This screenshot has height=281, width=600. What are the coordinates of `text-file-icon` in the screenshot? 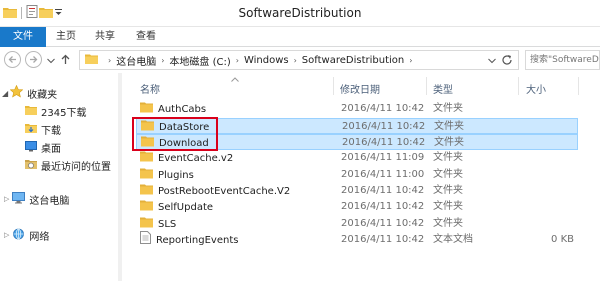 It's located at (145, 240).